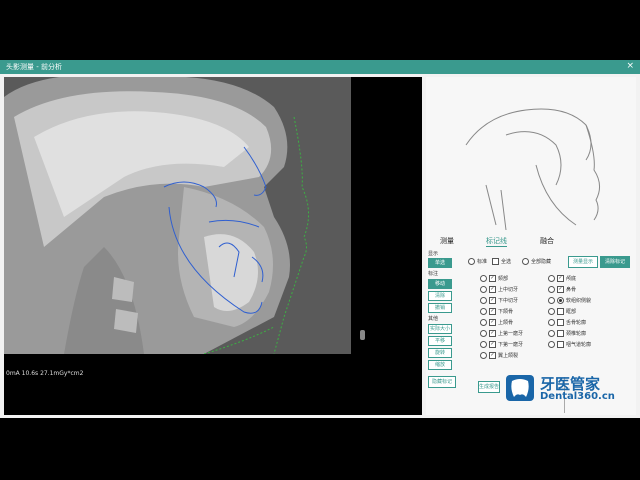  Describe the element at coordinates (440, 284) in the screenshot. I see `move-button: 移动` at that location.